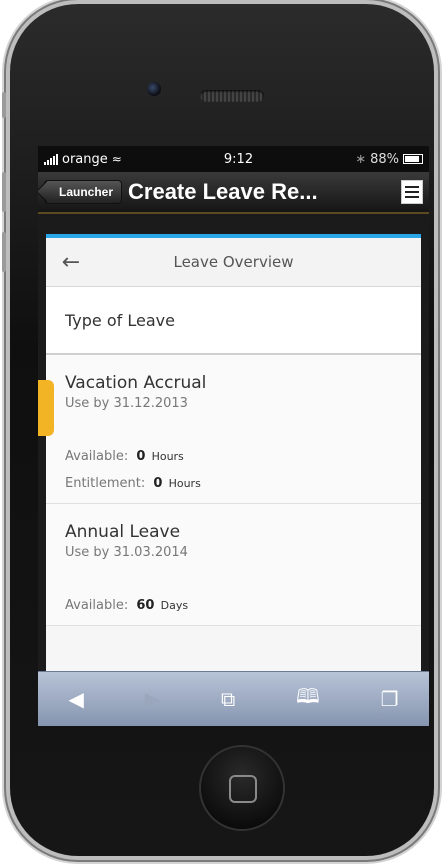 This screenshot has width=447, height=864. I want to click on menu-icon, so click(412, 192).